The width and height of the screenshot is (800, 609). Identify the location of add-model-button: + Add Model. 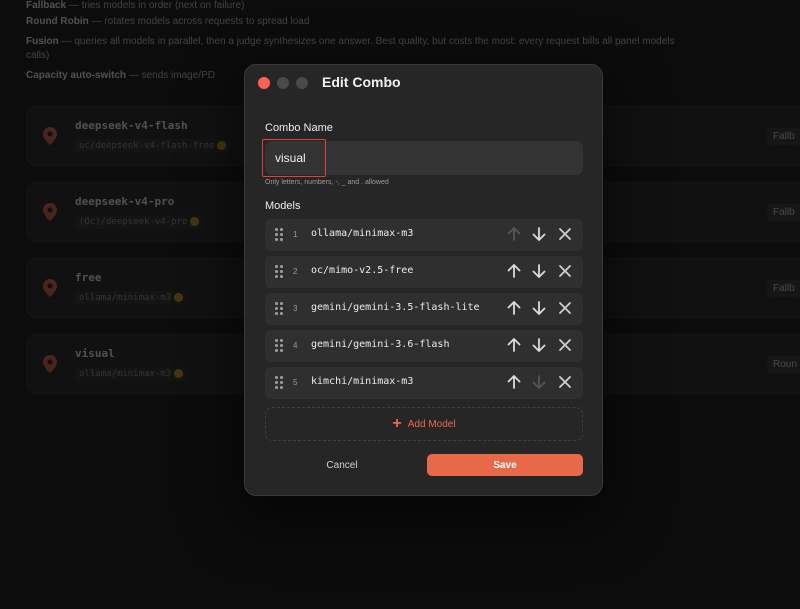
(424, 424).